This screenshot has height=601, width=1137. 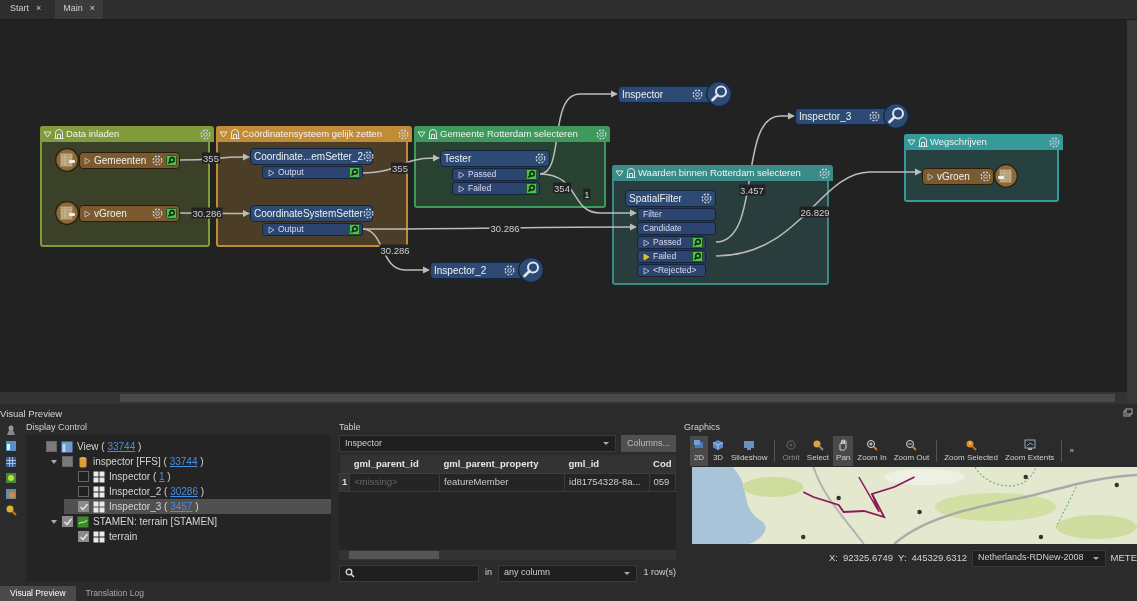 I want to click on writer-icon, so click(x=1006, y=176).